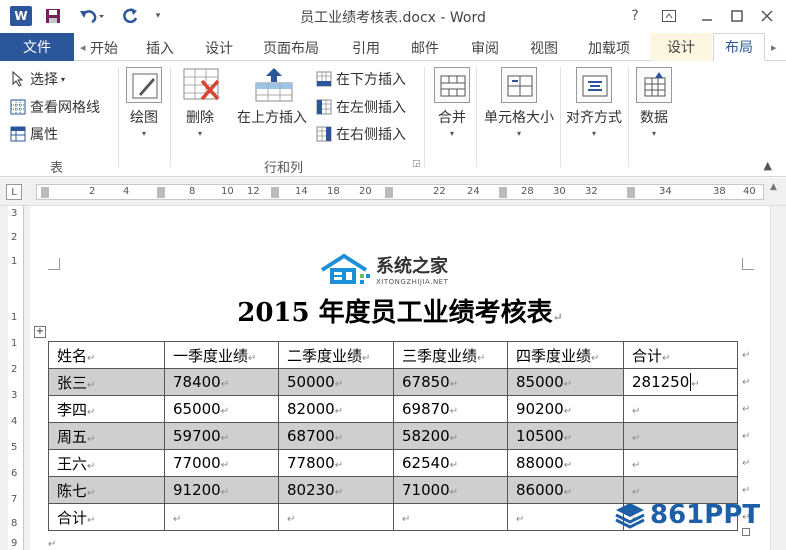 This screenshot has height=550, width=786. What do you see at coordinates (221, 463) in the screenshot?
I see `table-cell: 77000↵` at bounding box center [221, 463].